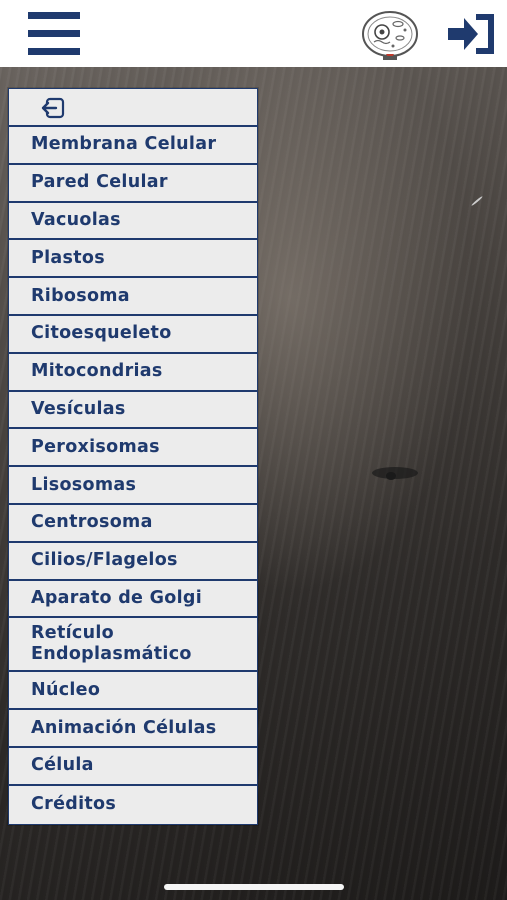 Image resolution: width=507 pixels, height=900 pixels. What do you see at coordinates (133, 259) in the screenshot?
I see `menu-item-plastos: Plastos` at bounding box center [133, 259].